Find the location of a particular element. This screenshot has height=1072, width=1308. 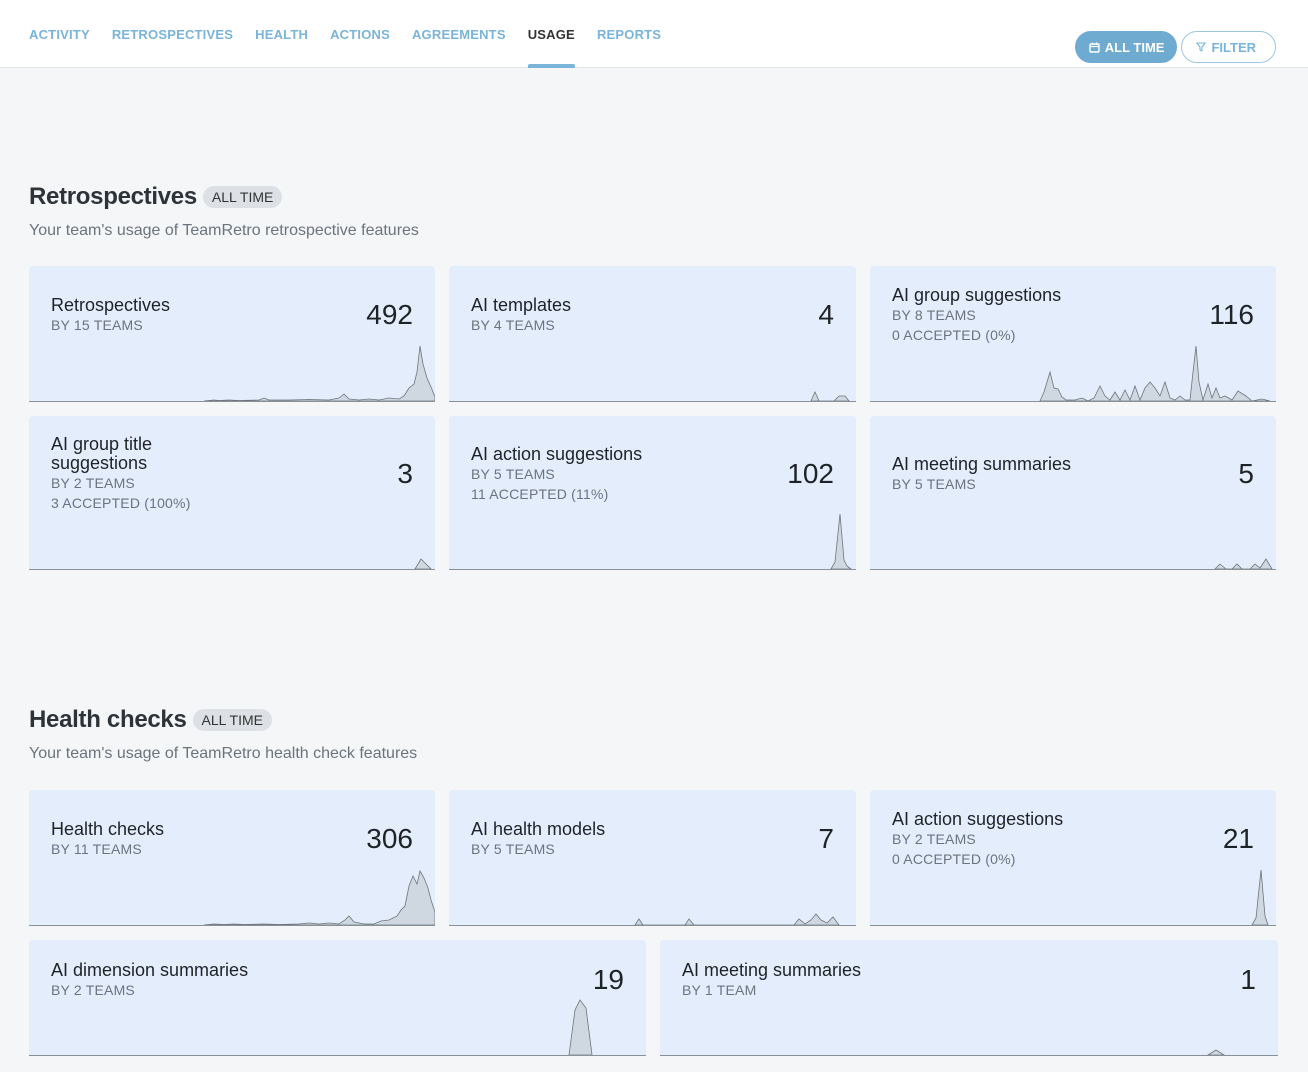

health-range-badge: ALL TIME is located at coordinates (232, 720).